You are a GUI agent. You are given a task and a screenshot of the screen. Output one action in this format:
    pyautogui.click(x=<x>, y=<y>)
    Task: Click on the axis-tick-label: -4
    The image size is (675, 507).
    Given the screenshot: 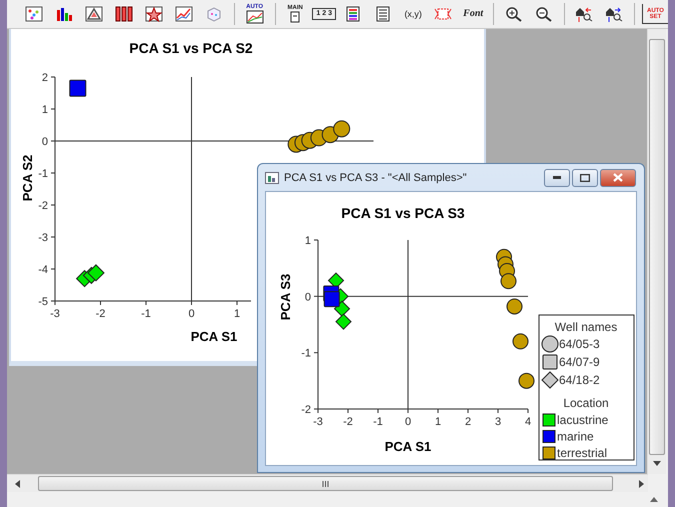 What is the action you would take?
    pyautogui.click(x=43, y=270)
    